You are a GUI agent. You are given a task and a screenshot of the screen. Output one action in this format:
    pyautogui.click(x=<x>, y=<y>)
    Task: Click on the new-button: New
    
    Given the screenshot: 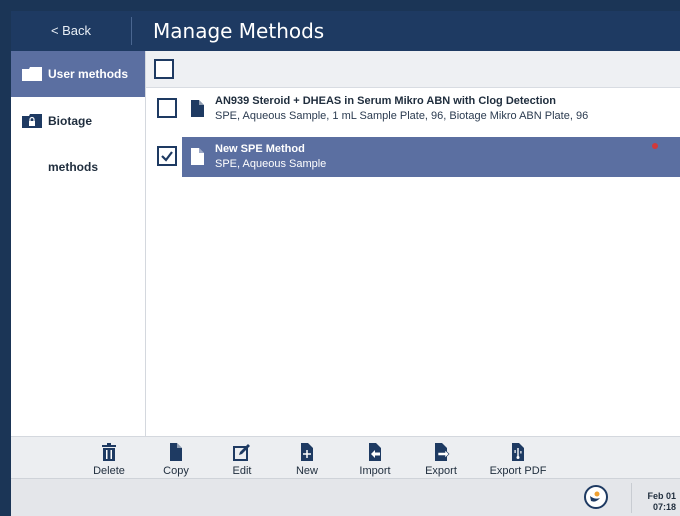 What is the action you would take?
    pyautogui.click(x=307, y=458)
    